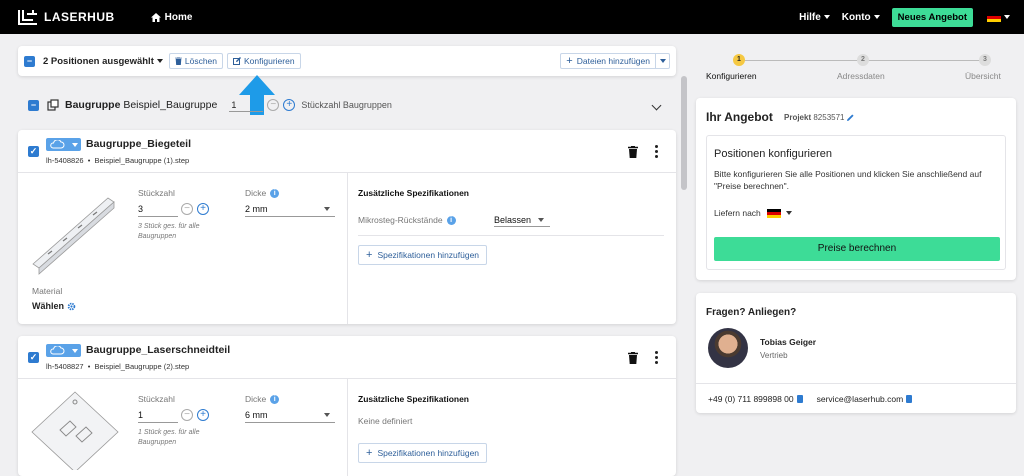 This screenshot has height=476, width=1024. Describe the element at coordinates (819, 117) in the screenshot. I see `project-info: Projekt 8253571` at that location.